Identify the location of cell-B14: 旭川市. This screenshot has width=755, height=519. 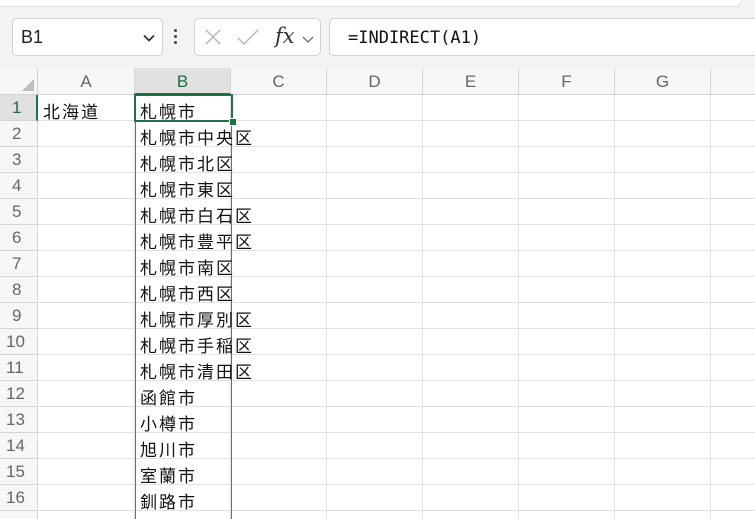
(168, 448).